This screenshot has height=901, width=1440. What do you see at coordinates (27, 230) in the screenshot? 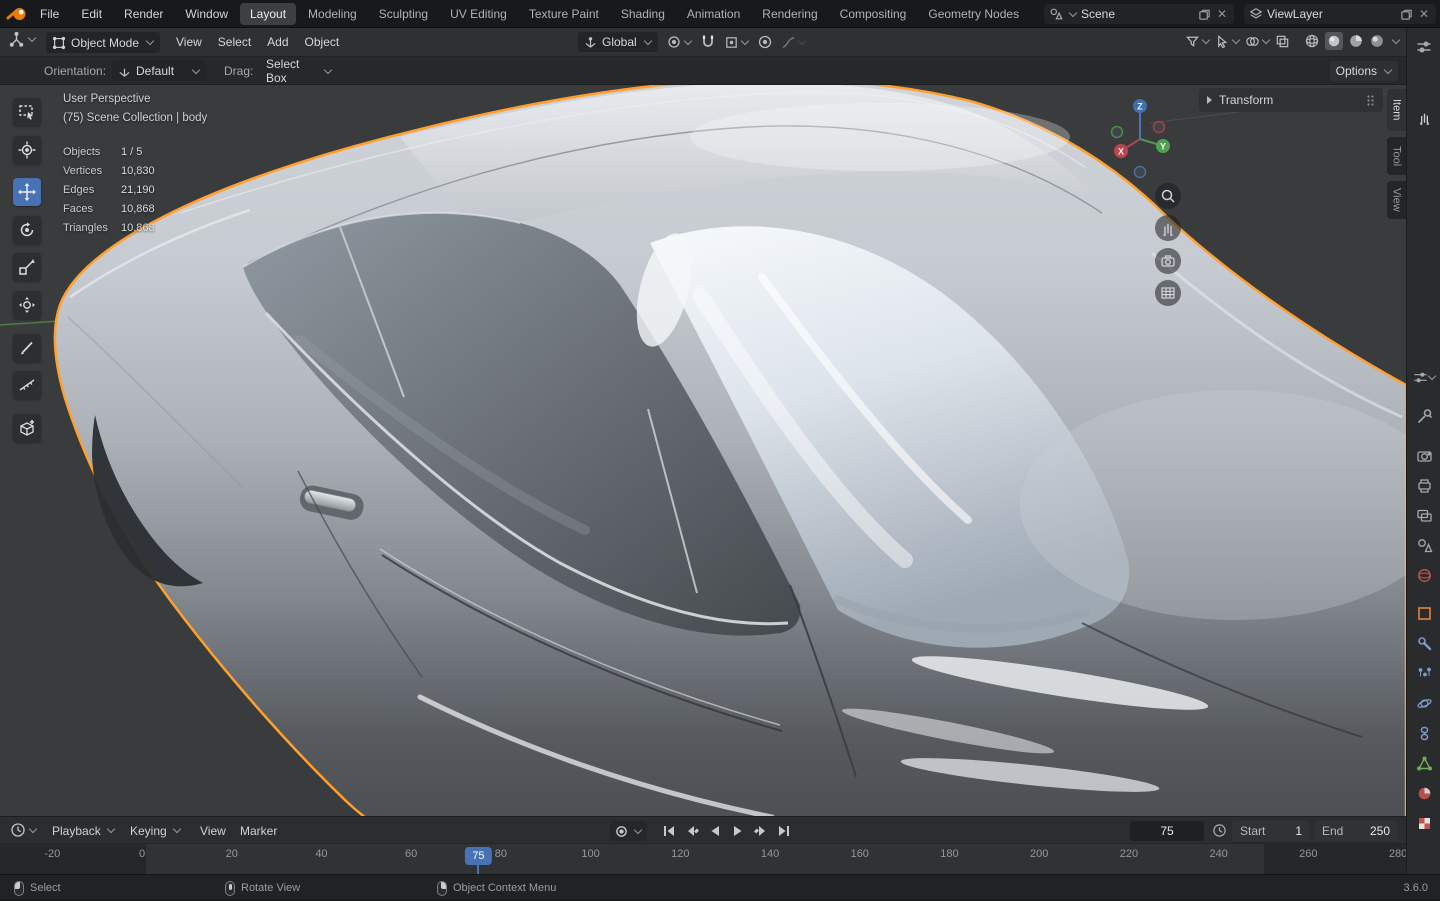
I see `tool-rotate` at bounding box center [27, 230].